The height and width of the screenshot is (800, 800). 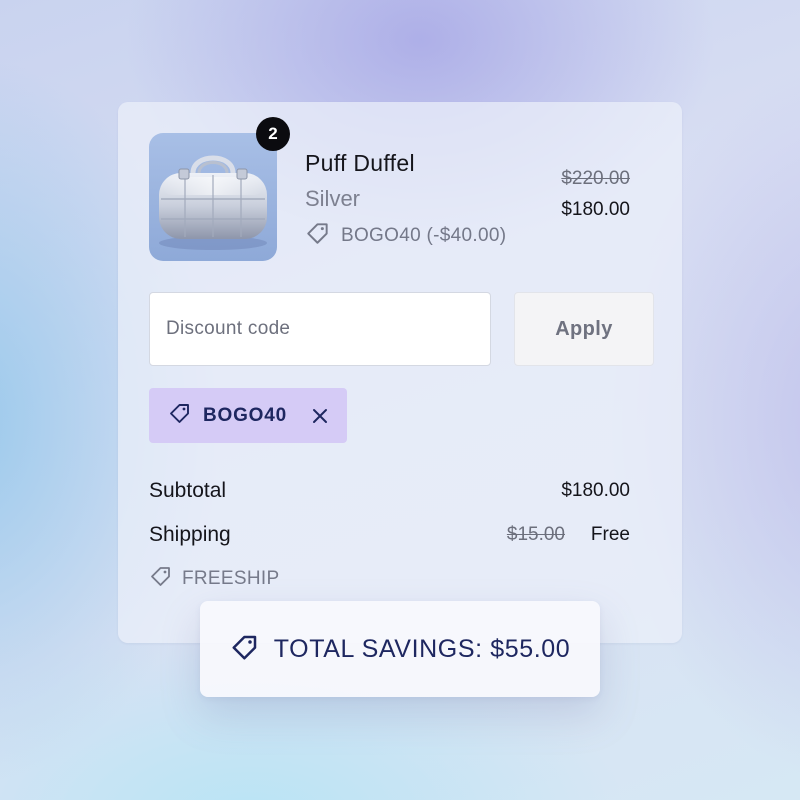 I want to click on product-discount-text: BOGO40 (-$40.00), so click(x=424, y=235).